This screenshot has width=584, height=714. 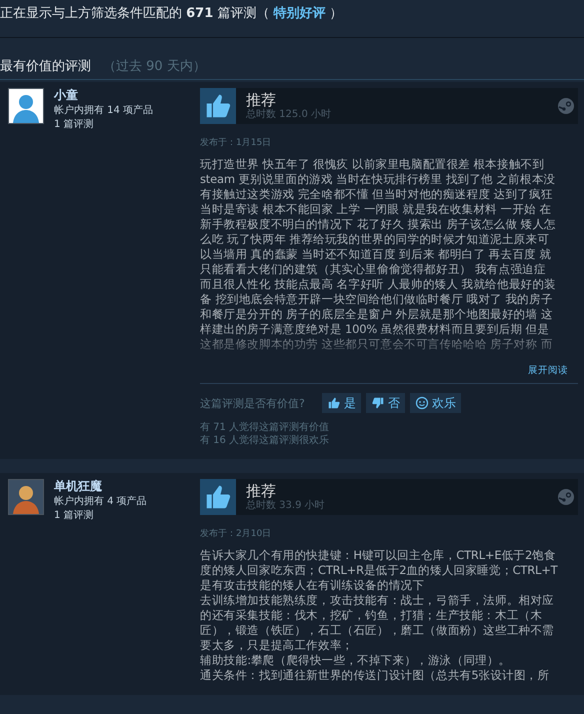 What do you see at coordinates (265, 427) in the screenshot?
I see `vote-count: 有 71 人觉得这篇评测有价值` at bounding box center [265, 427].